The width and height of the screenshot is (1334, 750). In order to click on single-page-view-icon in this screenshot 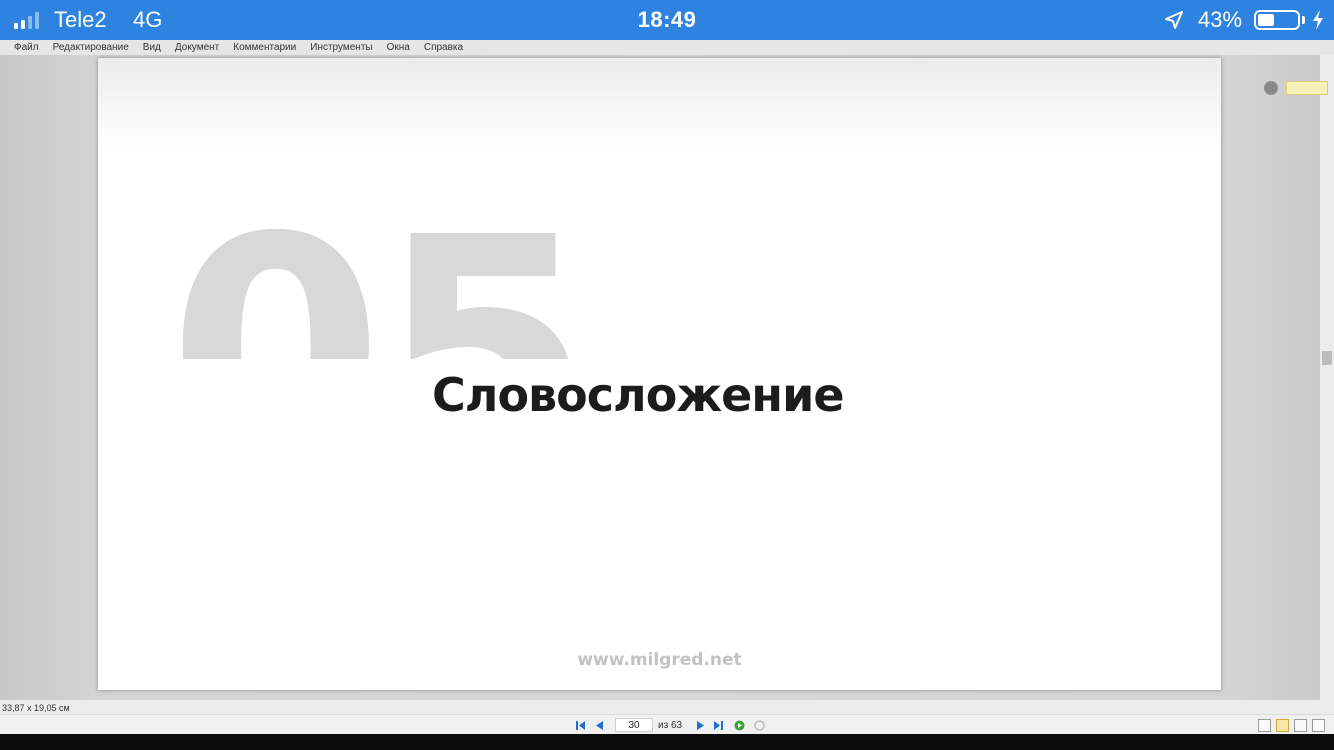, I will do `click(1264, 725)`.